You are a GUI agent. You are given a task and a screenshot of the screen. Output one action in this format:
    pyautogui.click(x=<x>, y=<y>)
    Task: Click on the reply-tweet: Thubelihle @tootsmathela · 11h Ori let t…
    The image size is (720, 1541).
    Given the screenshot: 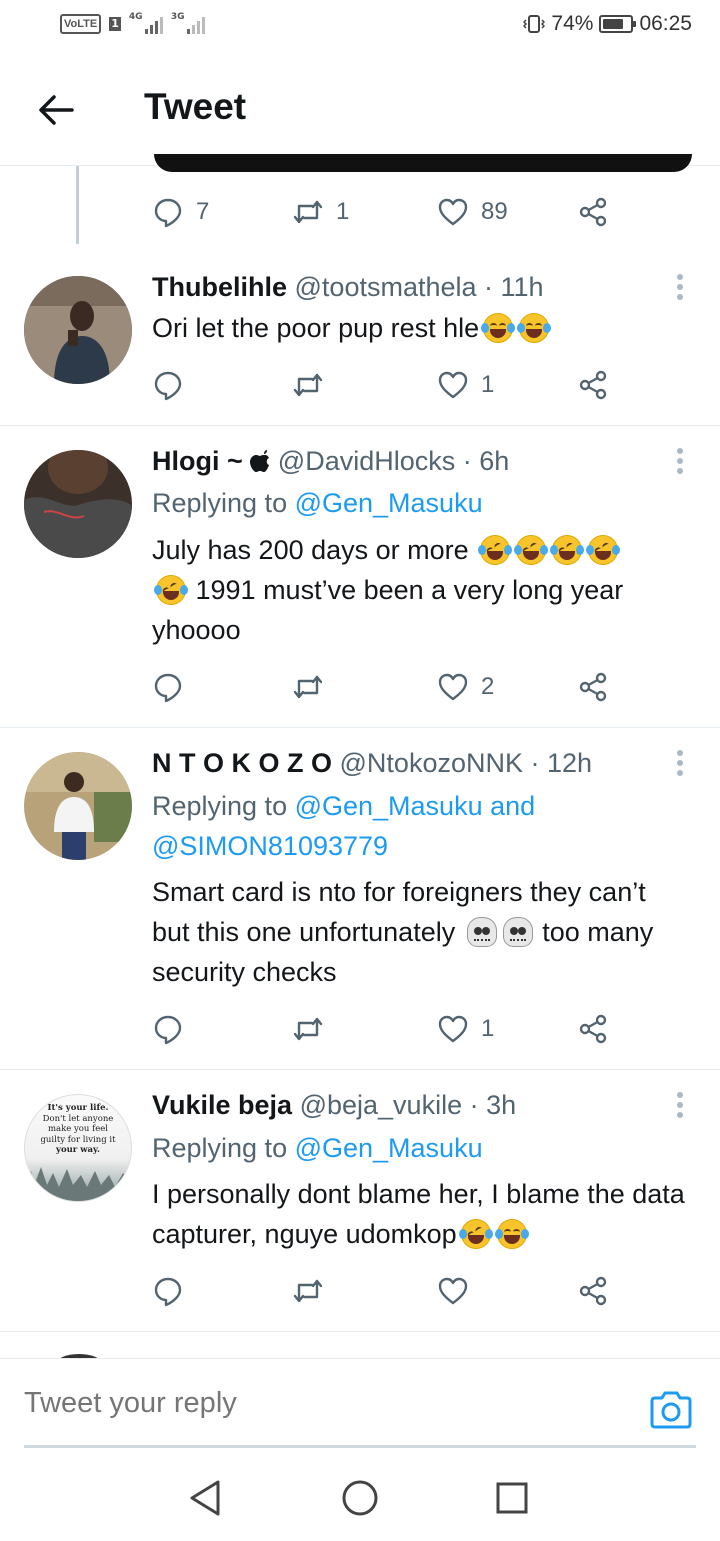 What is the action you would take?
    pyautogui.click(x=360, y=339)
    